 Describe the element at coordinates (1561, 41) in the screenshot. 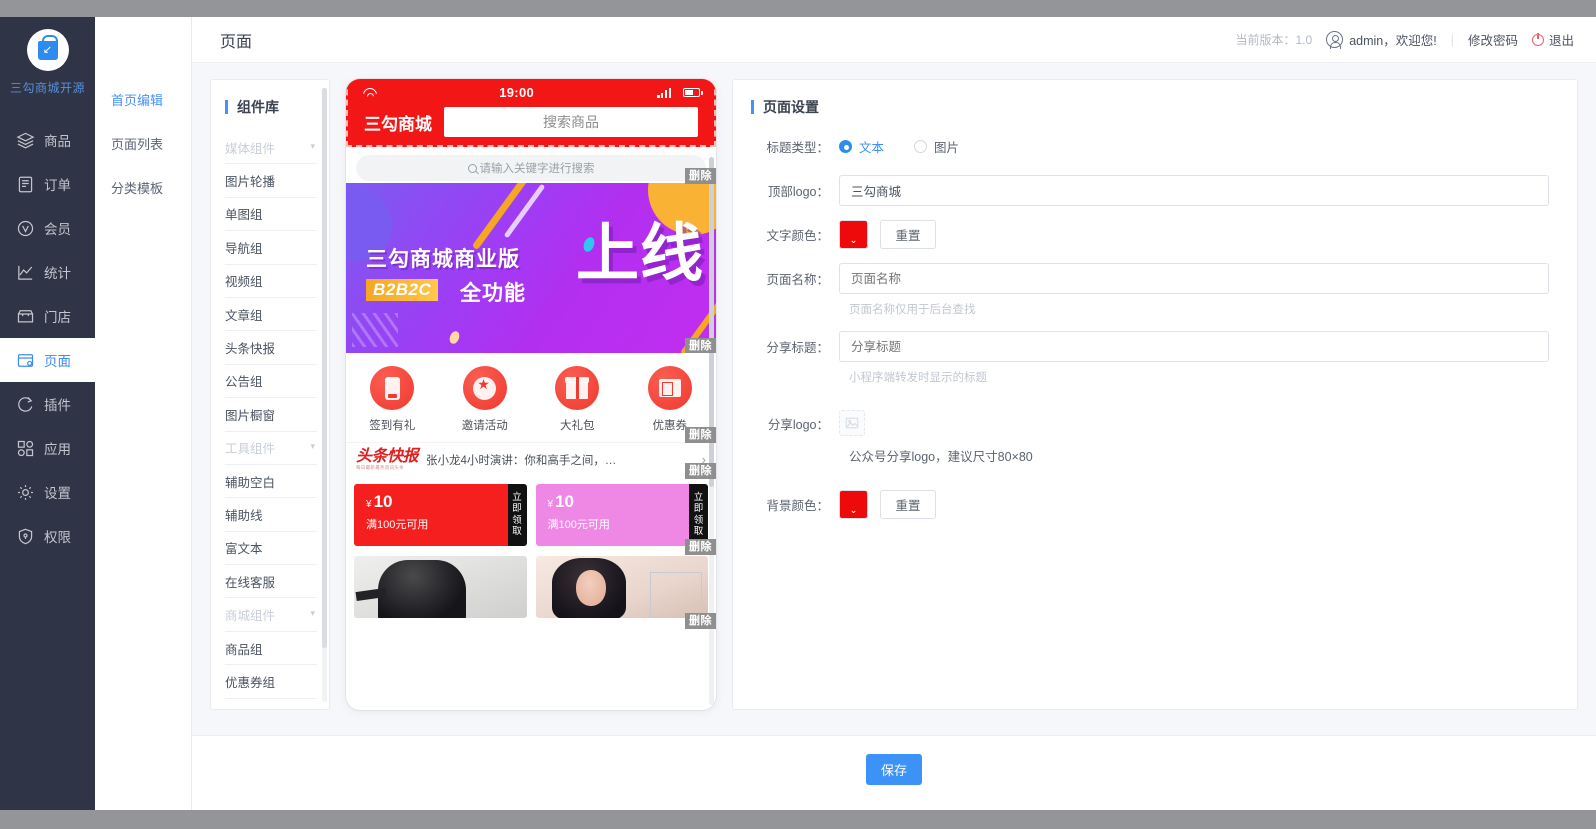

I see `logout-label: 退出` at that location.